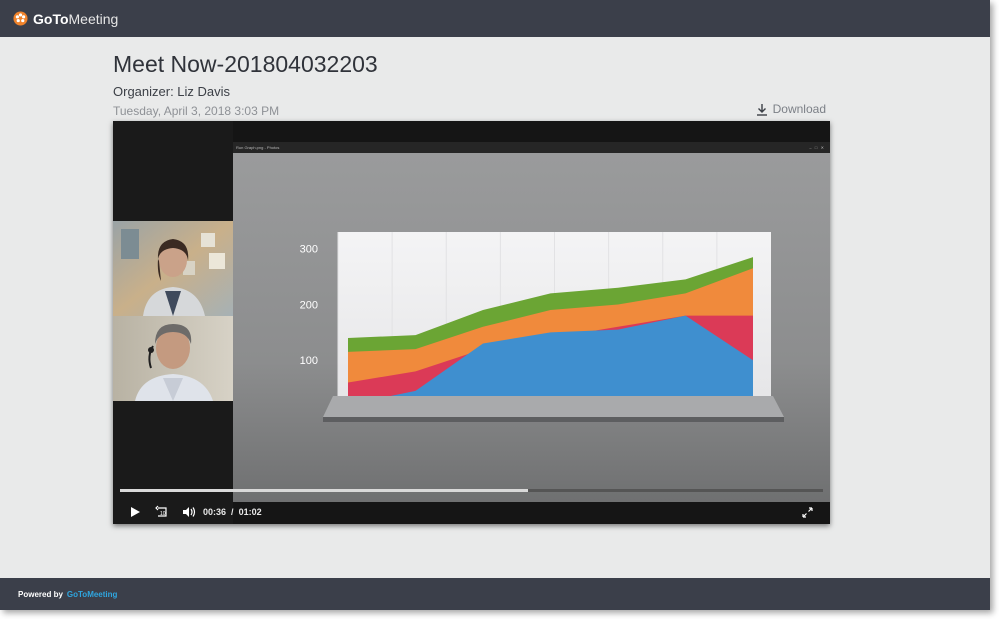 The height and width of the screenshot is (619, 999). I want to click on play-icon, so click(135, 512).